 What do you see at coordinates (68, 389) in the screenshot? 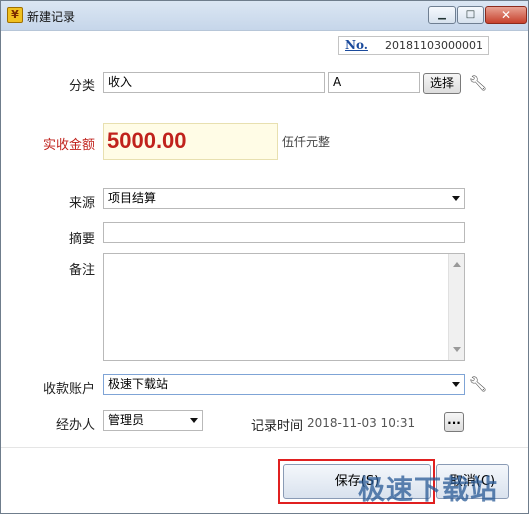
I see `account-label: 收款账户` at bounding box center [68, 389].